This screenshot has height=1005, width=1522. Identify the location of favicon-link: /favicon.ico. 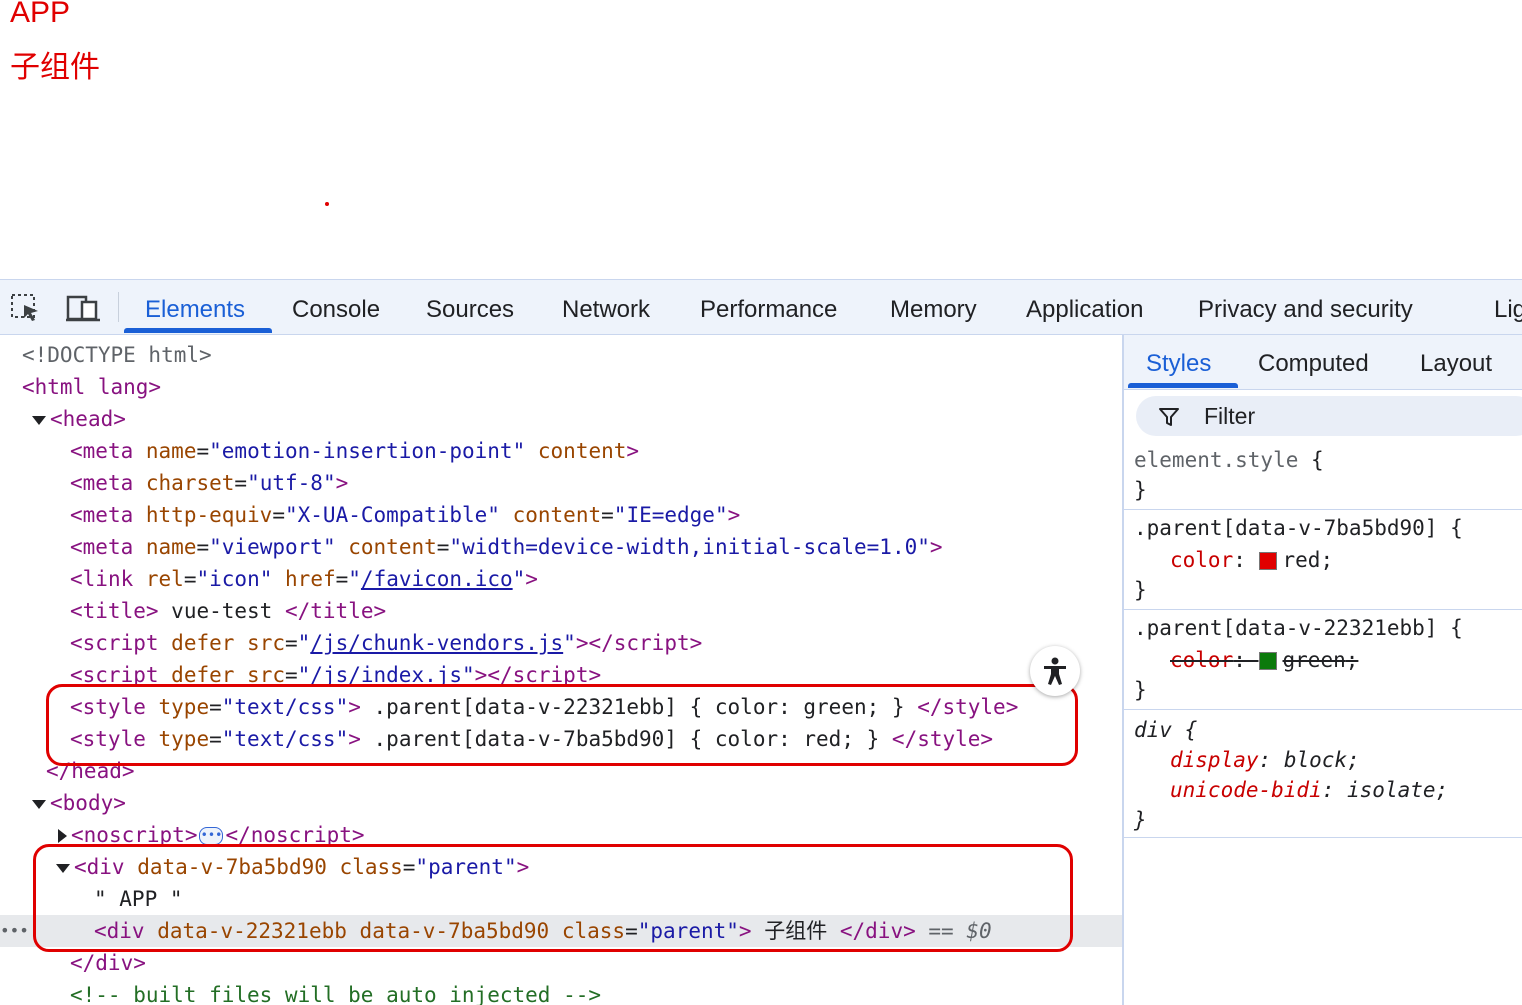
(437, 579).